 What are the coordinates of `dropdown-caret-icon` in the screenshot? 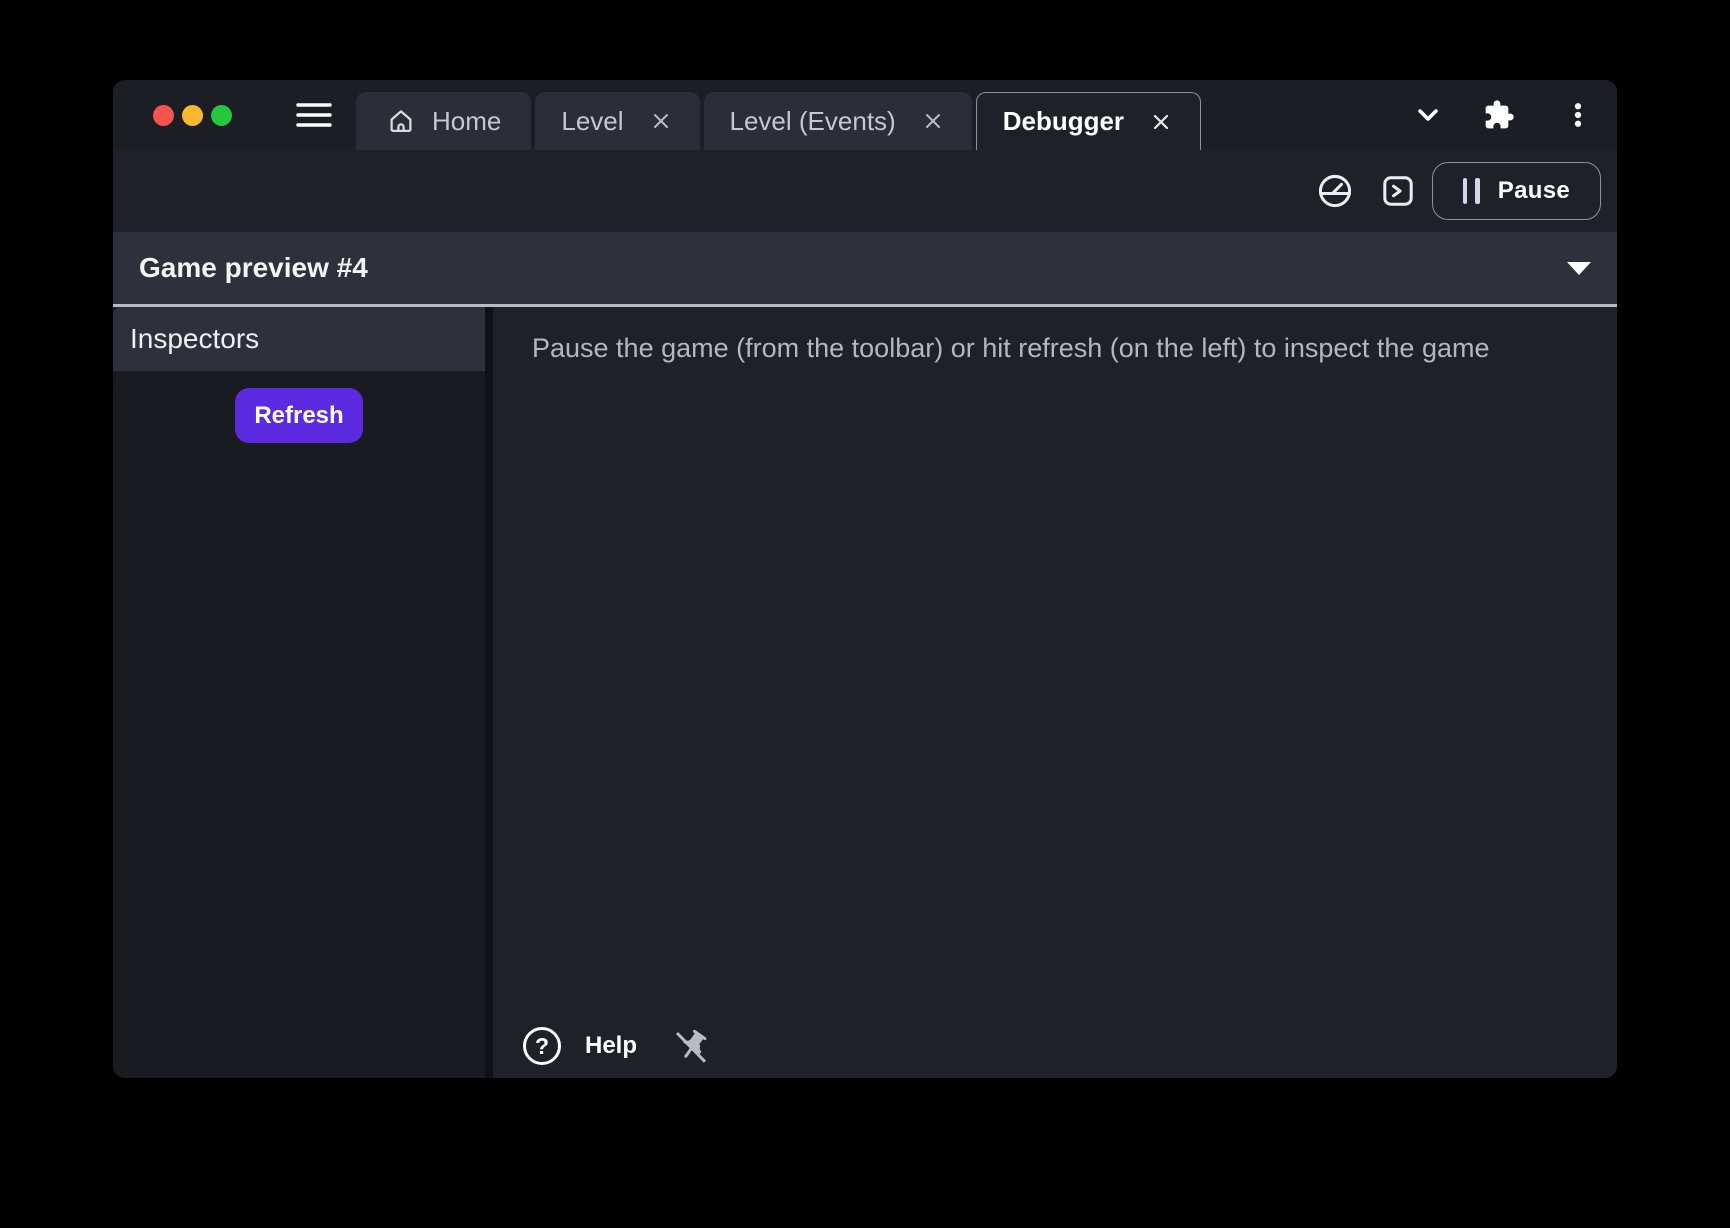 It's located at (1579, 268).